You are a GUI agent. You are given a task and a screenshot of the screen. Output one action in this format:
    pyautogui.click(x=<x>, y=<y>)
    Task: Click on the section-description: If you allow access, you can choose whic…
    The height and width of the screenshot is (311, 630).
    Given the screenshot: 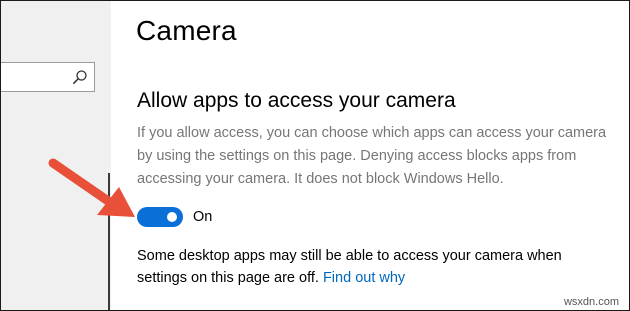 What is the action you would take?
    pyautogui.click(x=372, y=156)
    